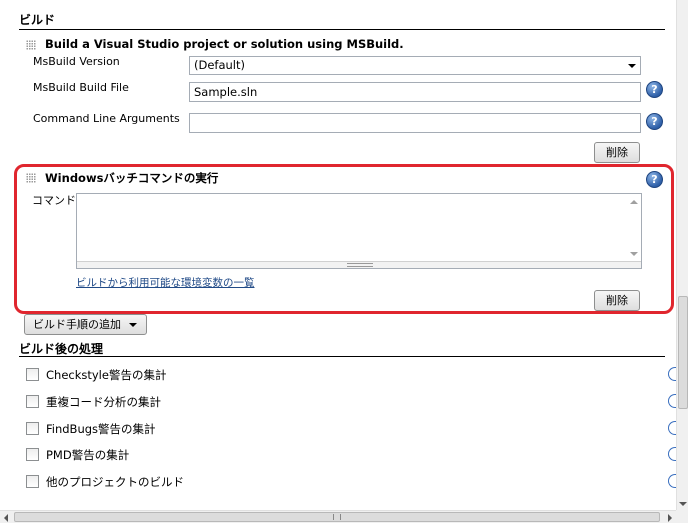 This screenshot has height=523, width=688. Describe the element at coordinates (103, 402) in the screenshot. I see `post-build-item-label: 重複コード分析の集計` at that location.